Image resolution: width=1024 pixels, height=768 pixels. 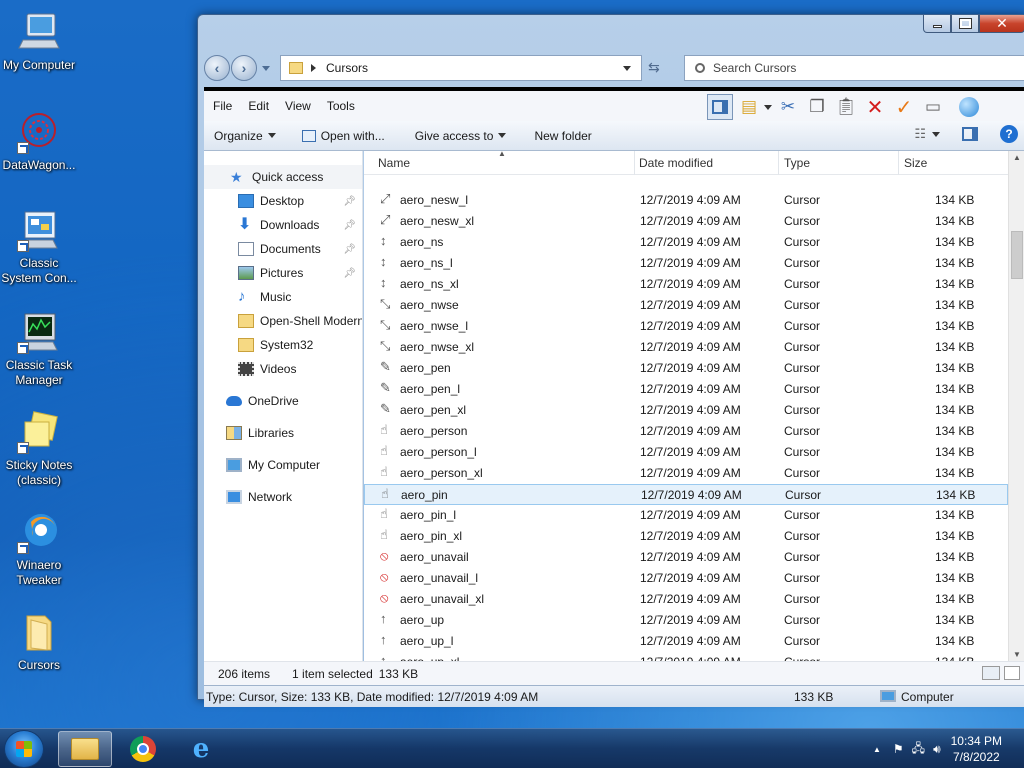 I want to click on scroll-down-icon: ▼, so click(x=1017, y=654).